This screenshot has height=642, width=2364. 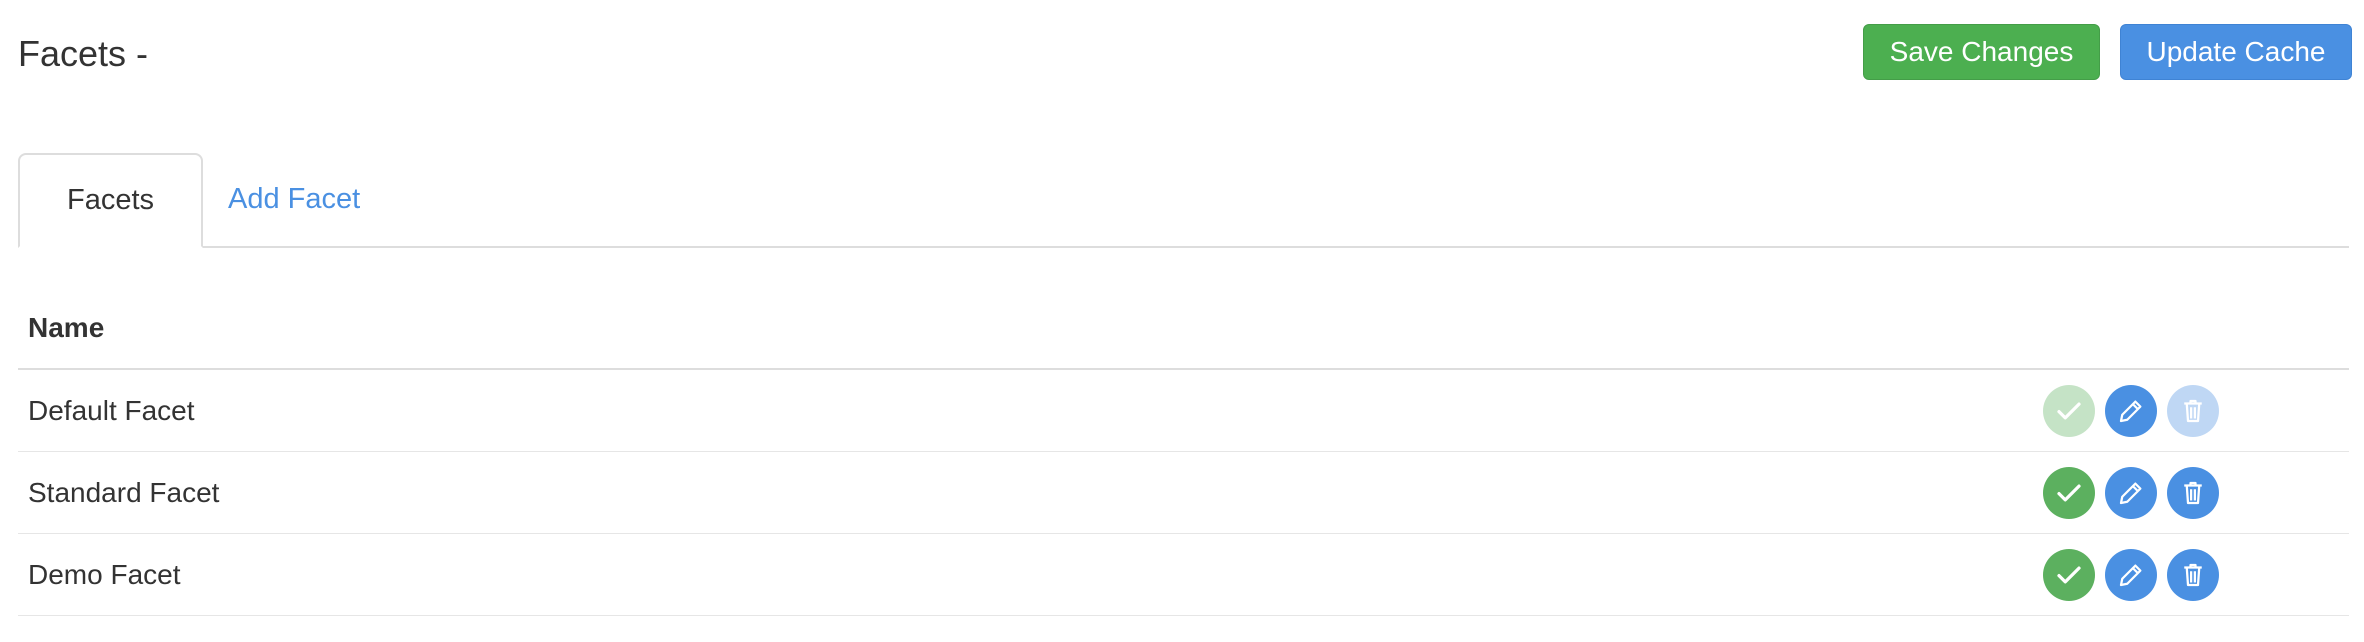 I want to click on save-changes-button: Save Changes, so click(x=1981, y=52).